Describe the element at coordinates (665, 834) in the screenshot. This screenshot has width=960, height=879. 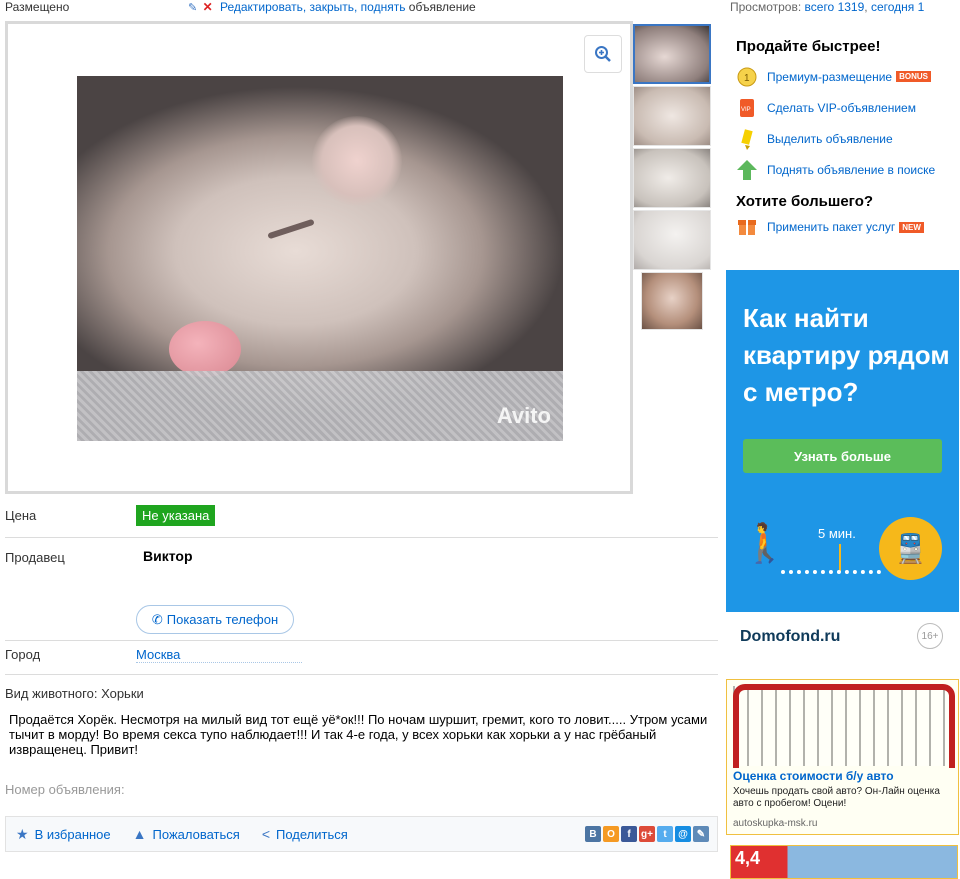
I see `twitter-share-icon: t` at that location.